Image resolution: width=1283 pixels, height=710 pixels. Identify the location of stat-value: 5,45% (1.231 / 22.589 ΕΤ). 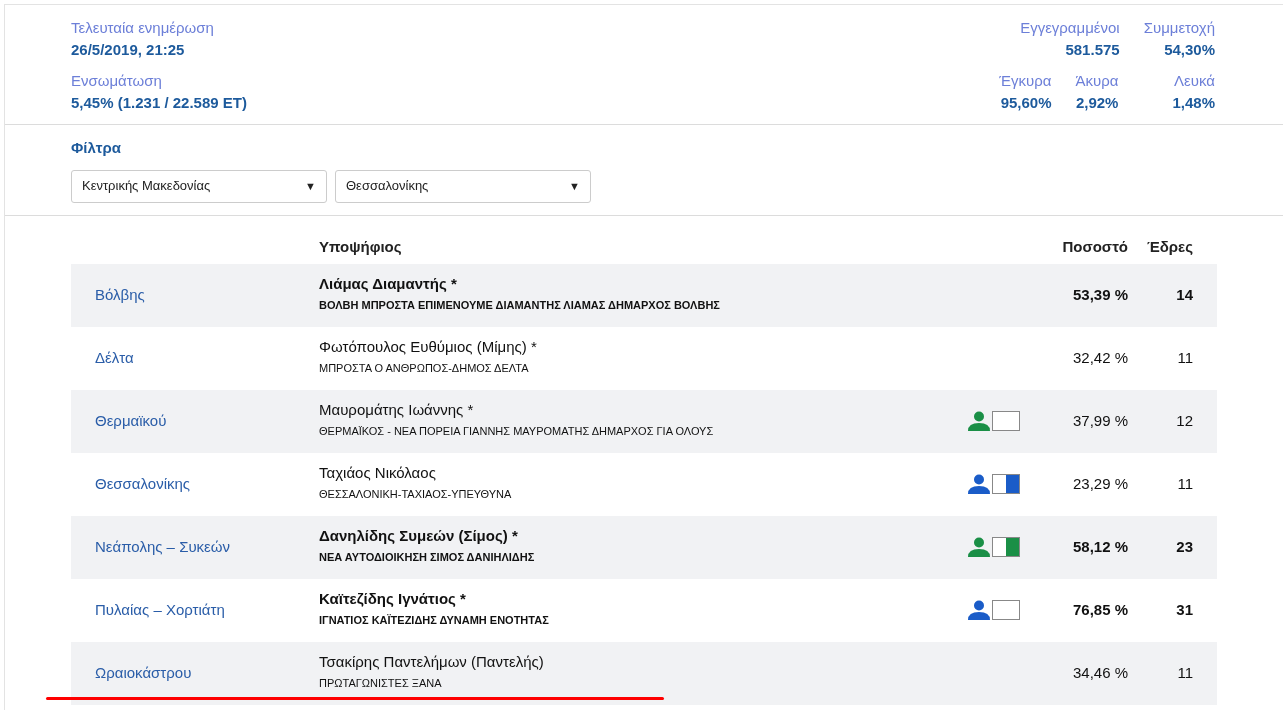
(159, 103).